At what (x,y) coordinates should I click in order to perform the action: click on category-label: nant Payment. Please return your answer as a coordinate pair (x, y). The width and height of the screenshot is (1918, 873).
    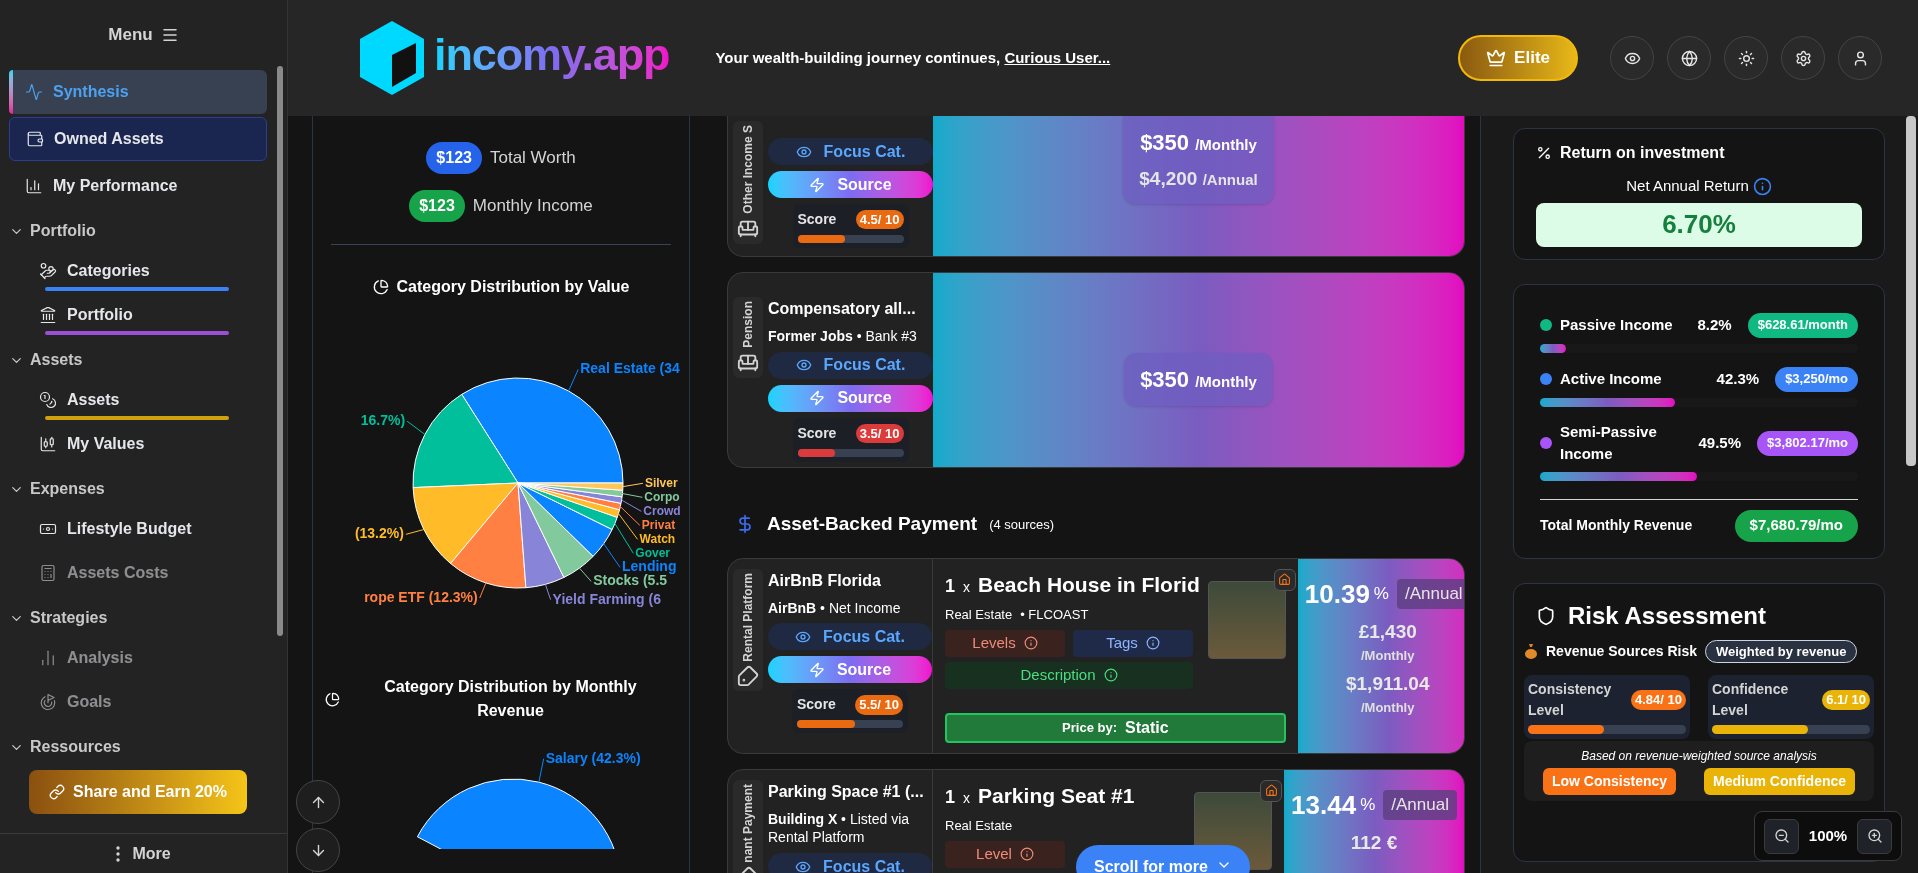
    Looking at the image, I should click on (748, 823).